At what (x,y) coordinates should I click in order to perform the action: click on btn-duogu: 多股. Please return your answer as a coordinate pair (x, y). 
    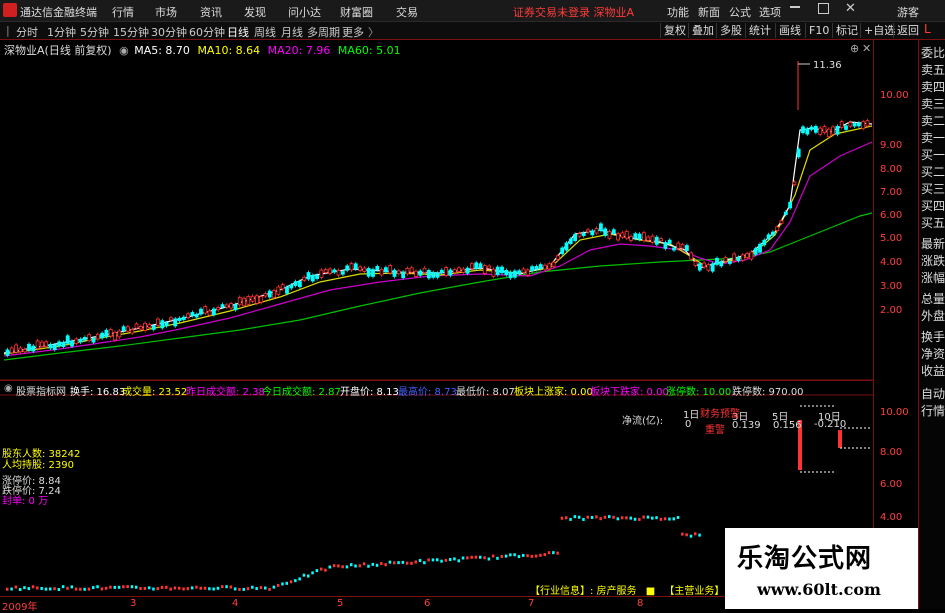
    Looking at the image, I should click on (730, 30).